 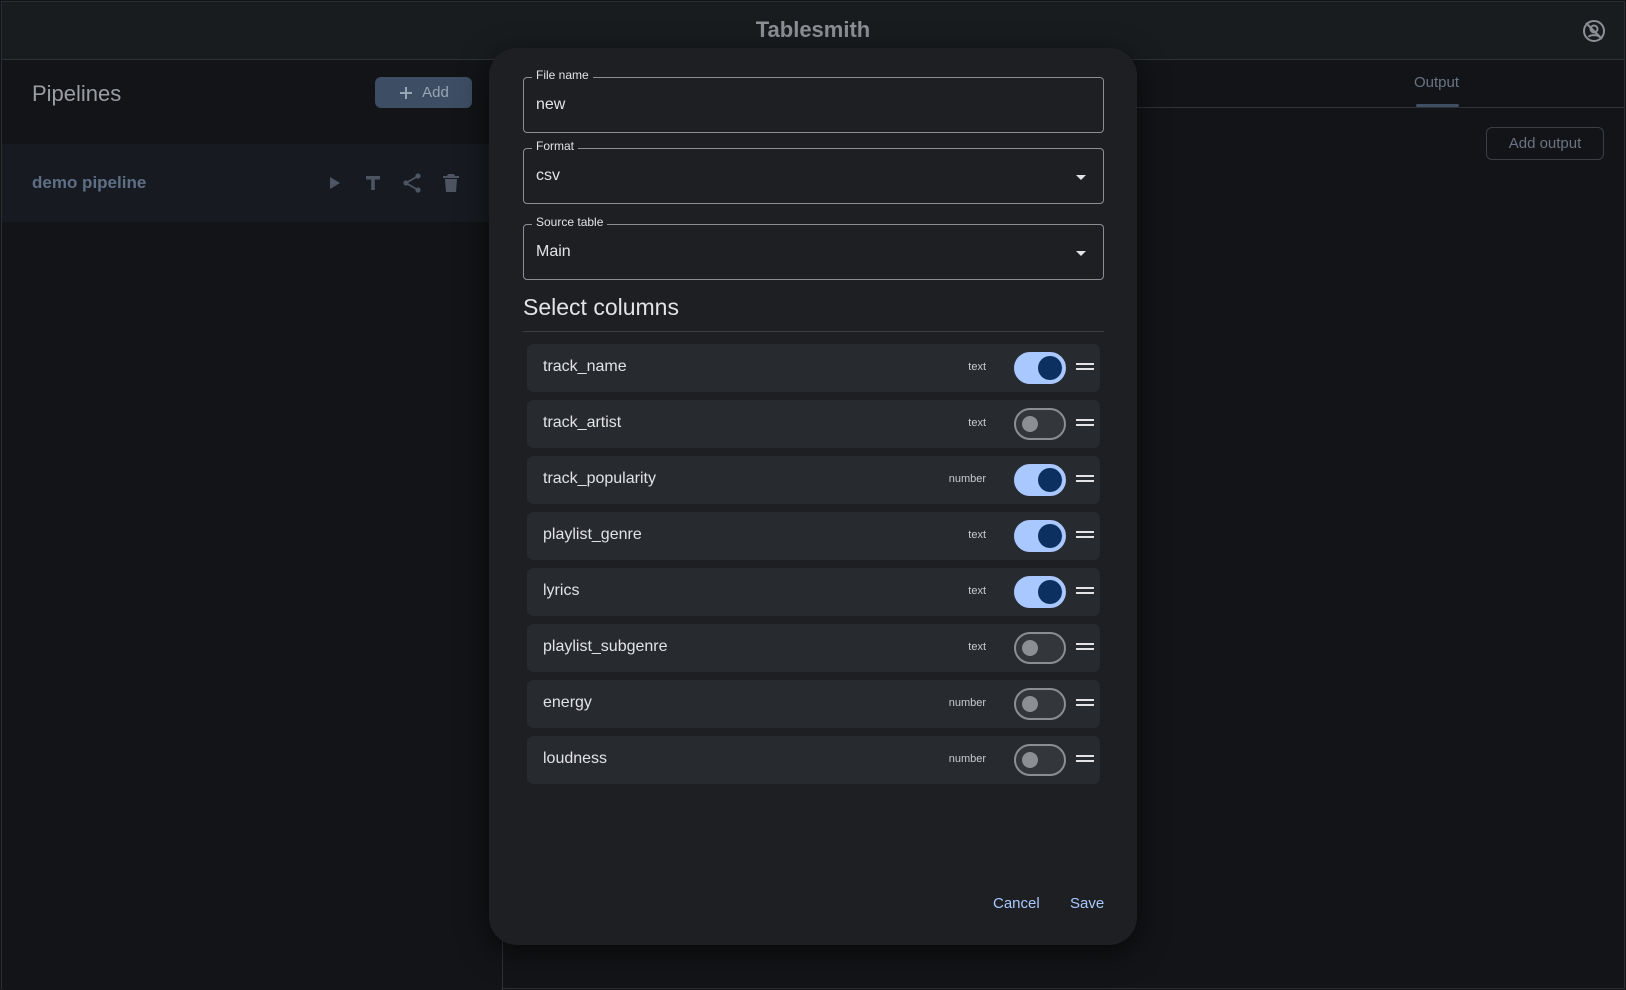 I want to click on file-name-value: new, so click(x=550, y=105).